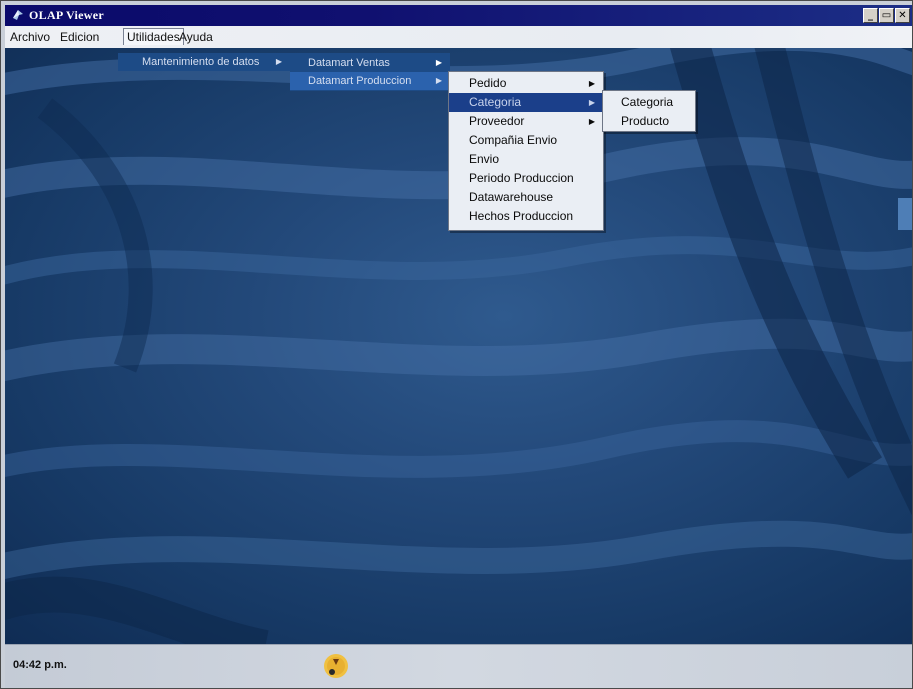 This screenshot has height=689, width=913. What do you see at coordinates (66, 15) in the screenshot?
I see `window-title: OLAP Viewer` at bounding box center [66, 15].